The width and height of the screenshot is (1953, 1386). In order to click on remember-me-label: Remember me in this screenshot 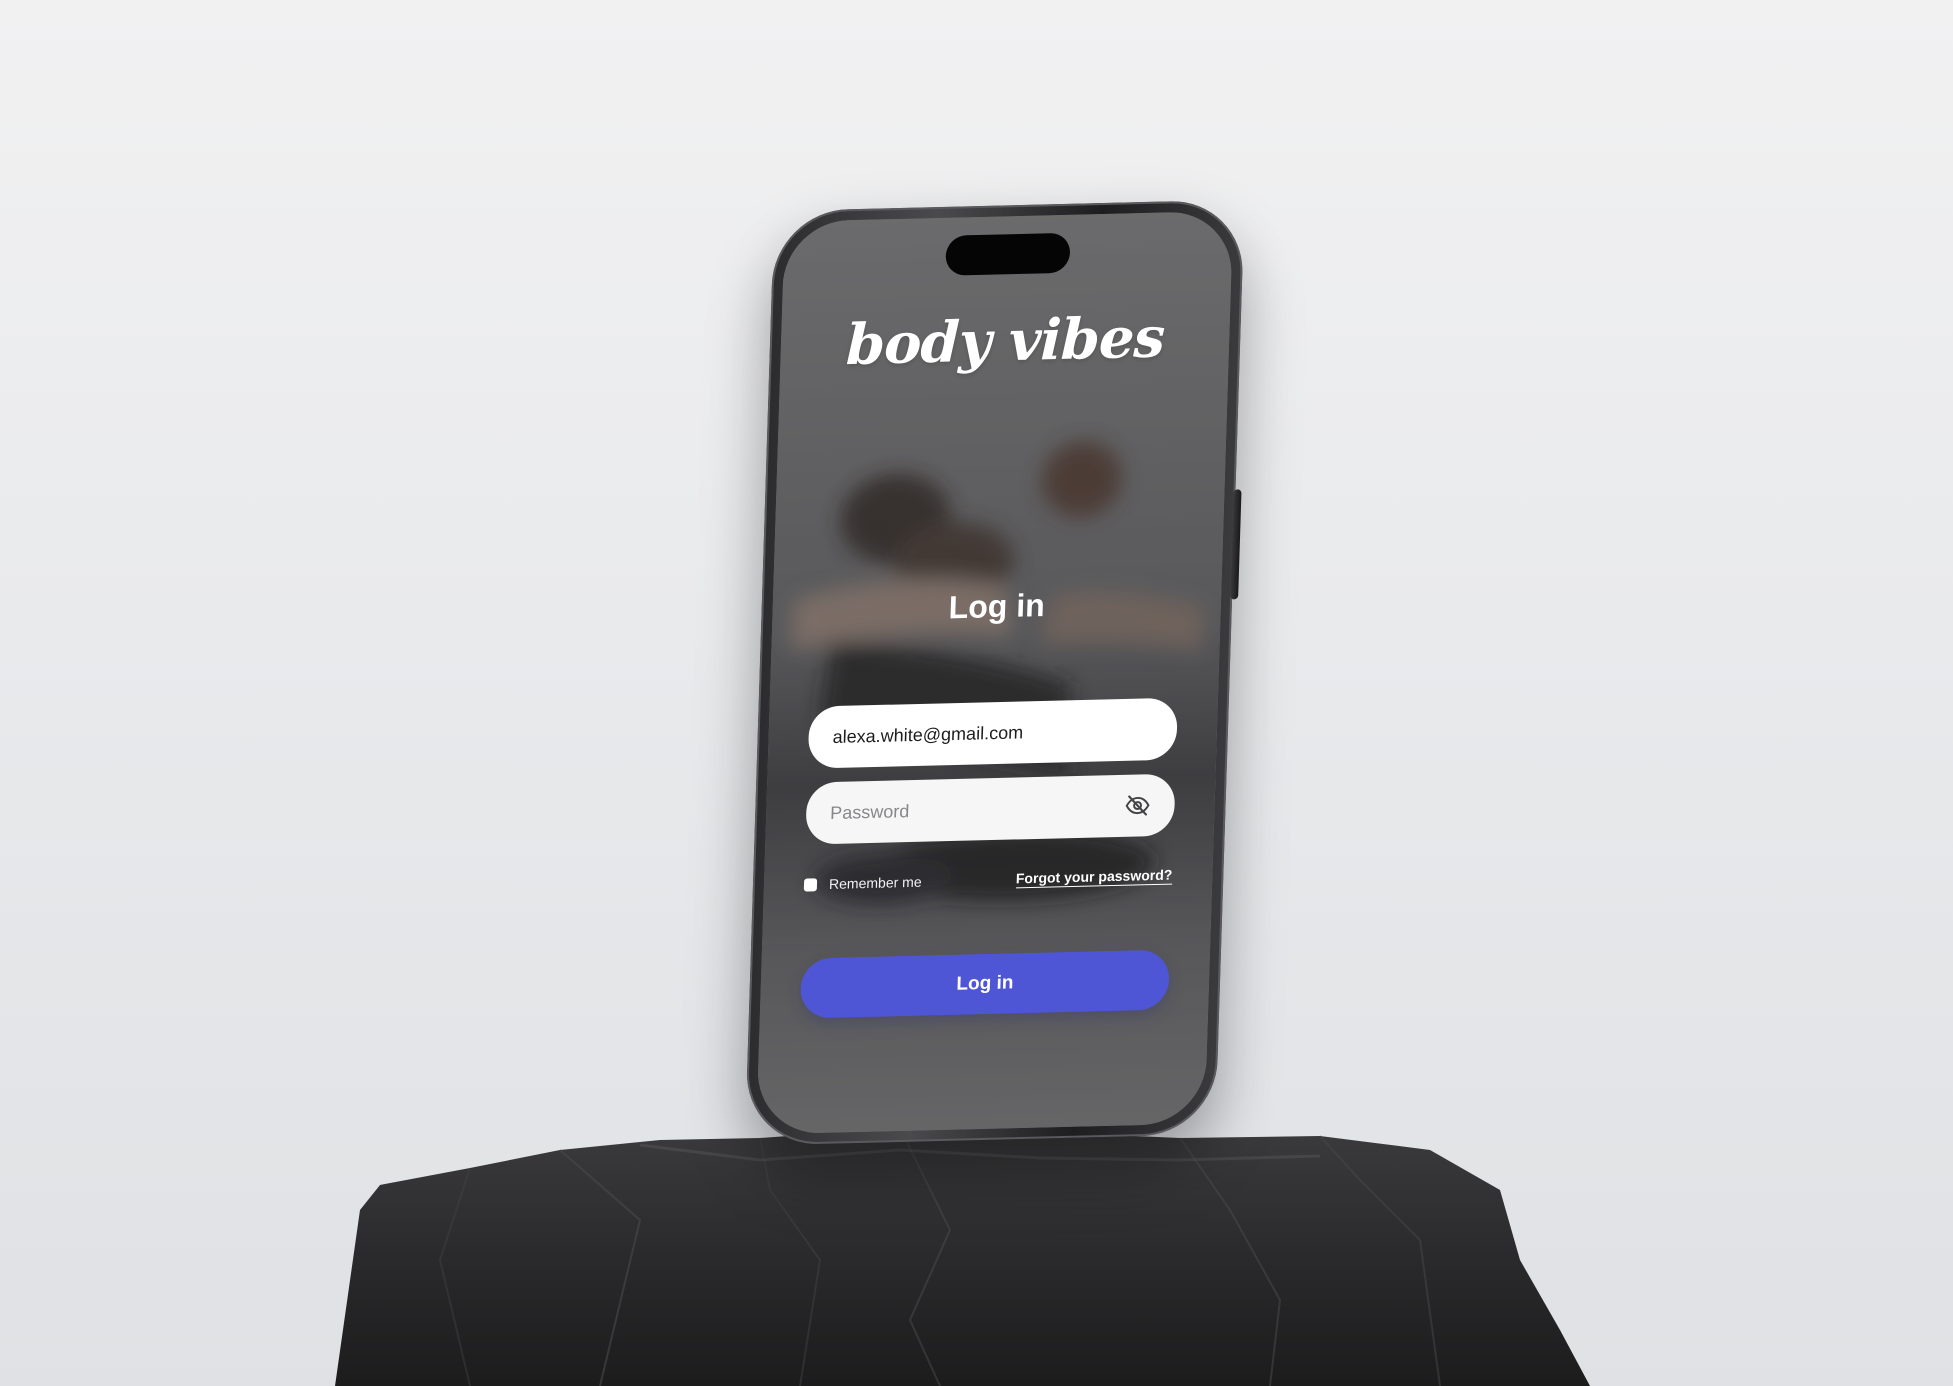, I will do `click(875, 882)`.